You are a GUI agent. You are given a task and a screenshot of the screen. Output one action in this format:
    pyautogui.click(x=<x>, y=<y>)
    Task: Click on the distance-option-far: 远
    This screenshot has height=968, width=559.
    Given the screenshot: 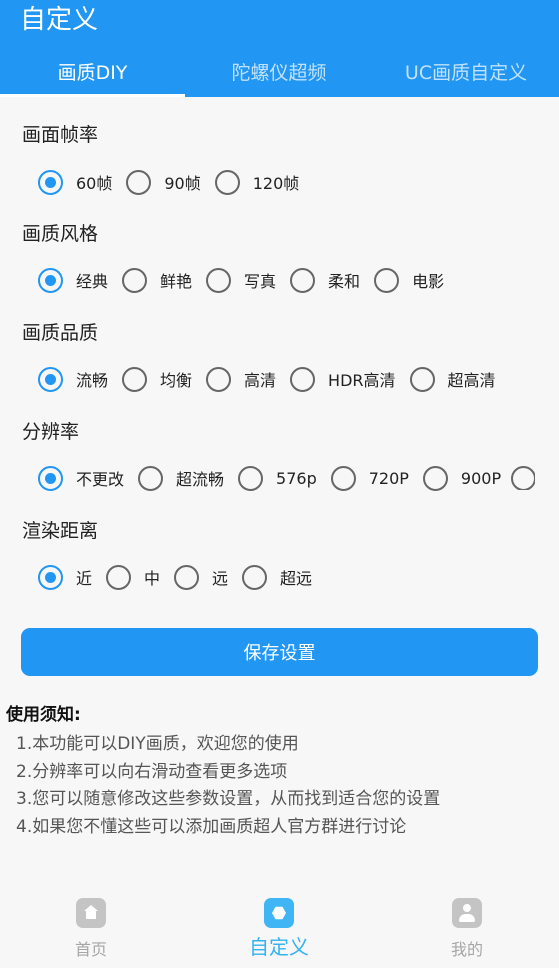 What is the action you would take?
    pyautogui.click(x=201, y=577)
    